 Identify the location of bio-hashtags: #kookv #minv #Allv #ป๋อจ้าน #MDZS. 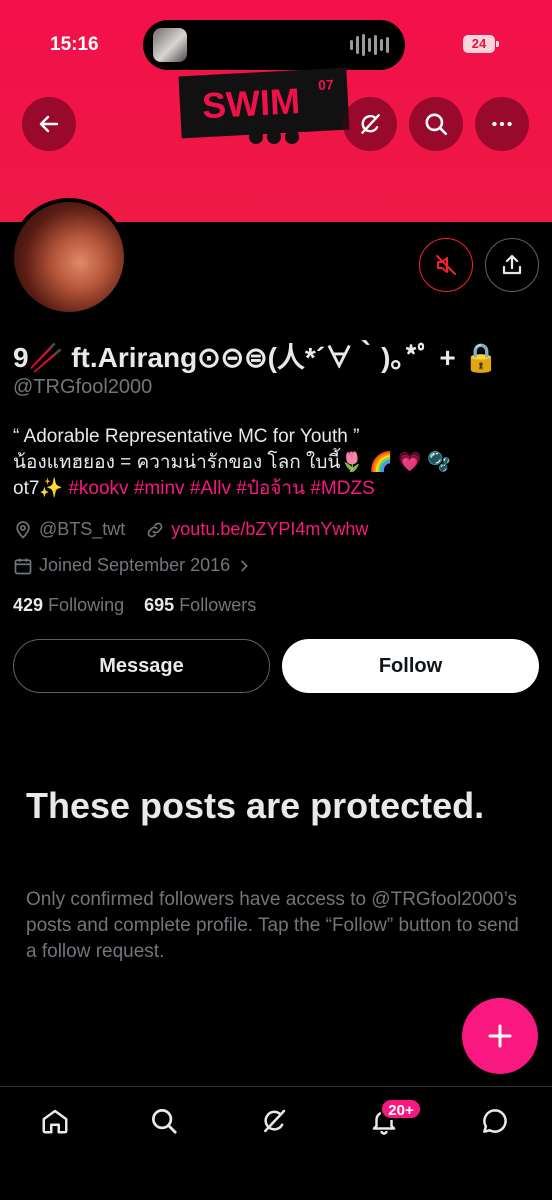
(221, 488).